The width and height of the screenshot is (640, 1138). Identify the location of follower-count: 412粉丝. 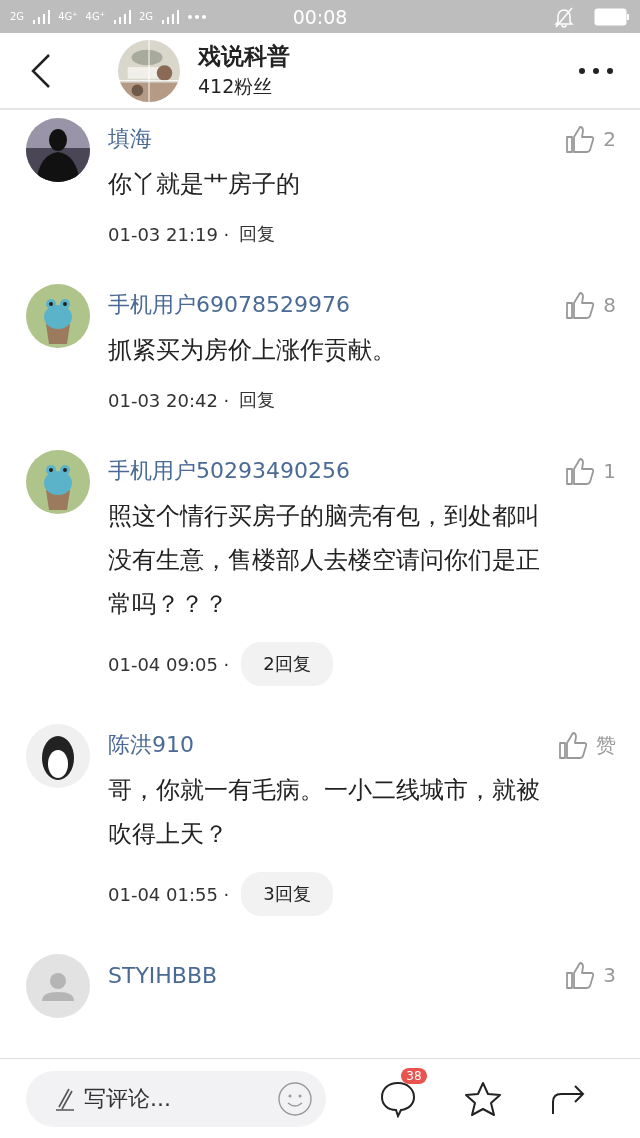
(236, 86).